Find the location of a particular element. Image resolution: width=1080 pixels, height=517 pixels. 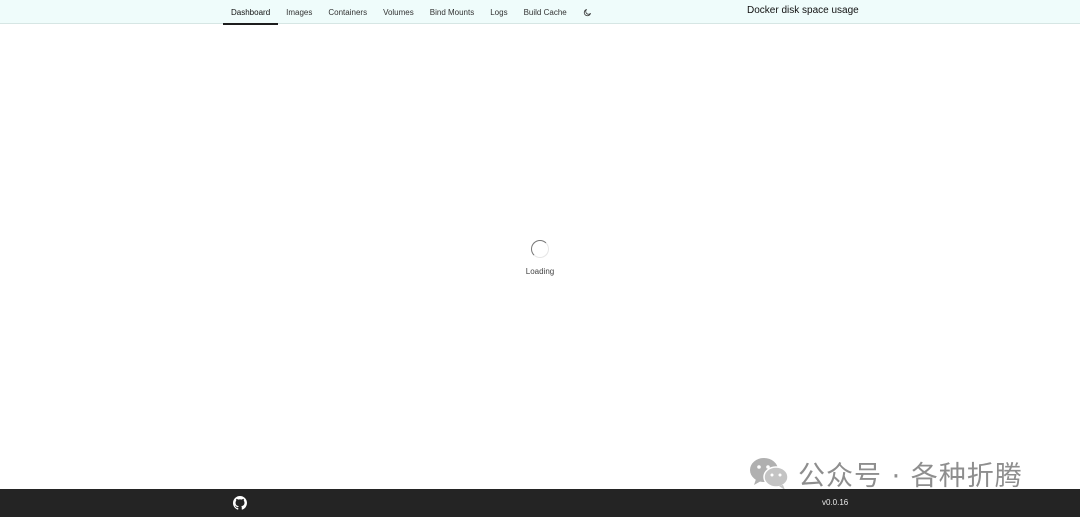

tab-volumes: Volumes is located at coordinates (398, 12).